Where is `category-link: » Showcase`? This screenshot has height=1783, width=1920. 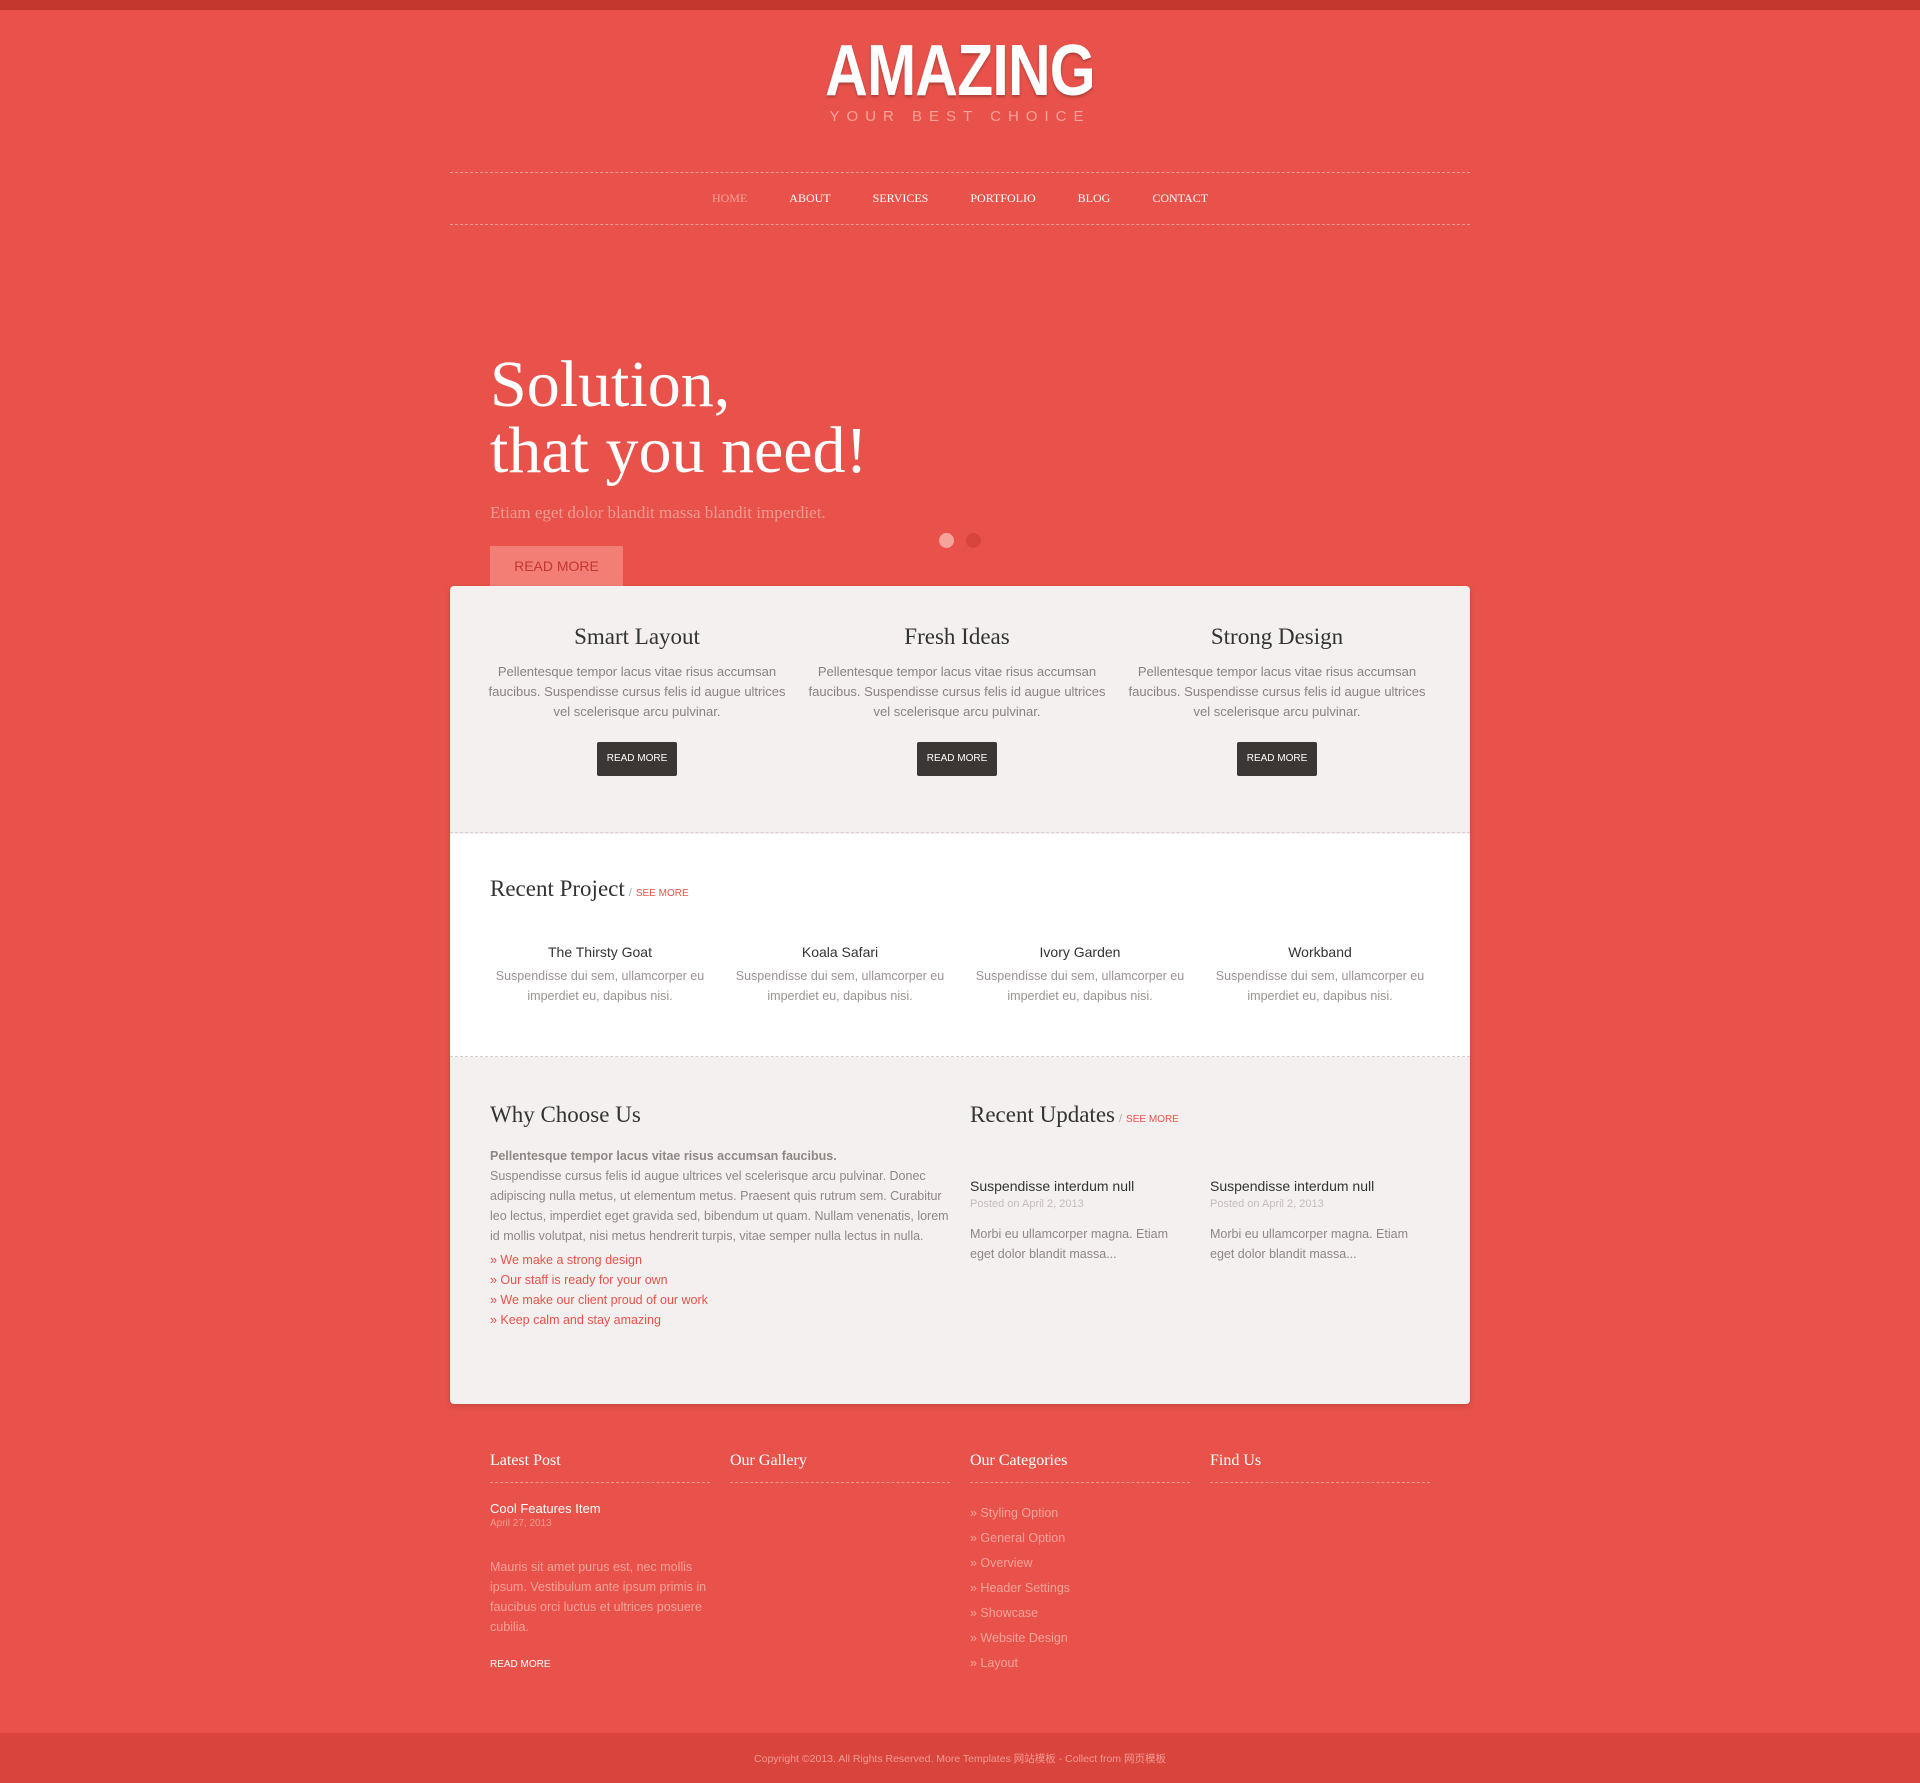 category-link: » Showcase is located at coordinates (1080, 1613).